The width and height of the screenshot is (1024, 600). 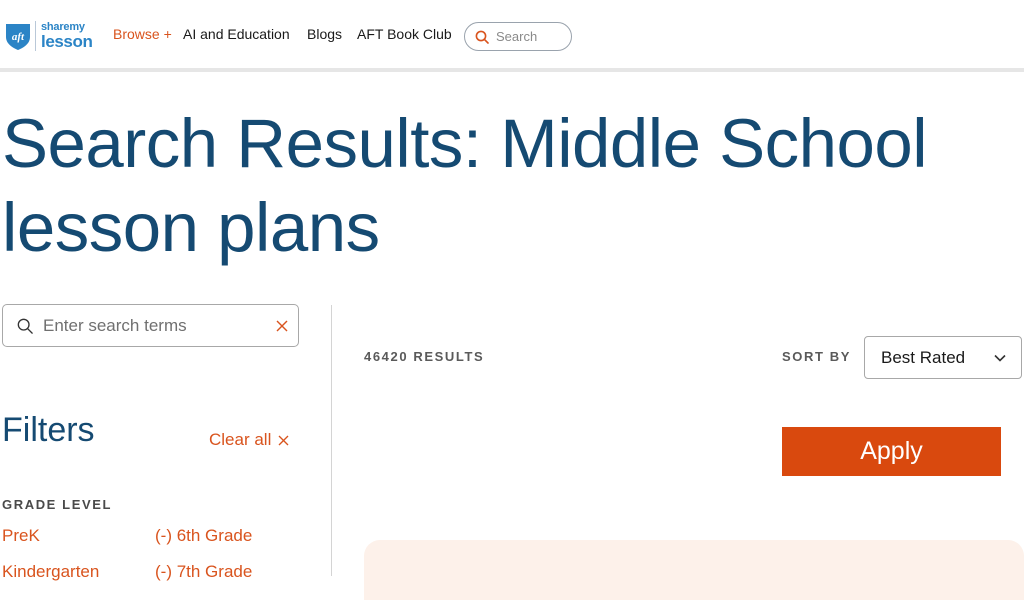 I want to click on clear-search-button, so click(x=282, y=326).